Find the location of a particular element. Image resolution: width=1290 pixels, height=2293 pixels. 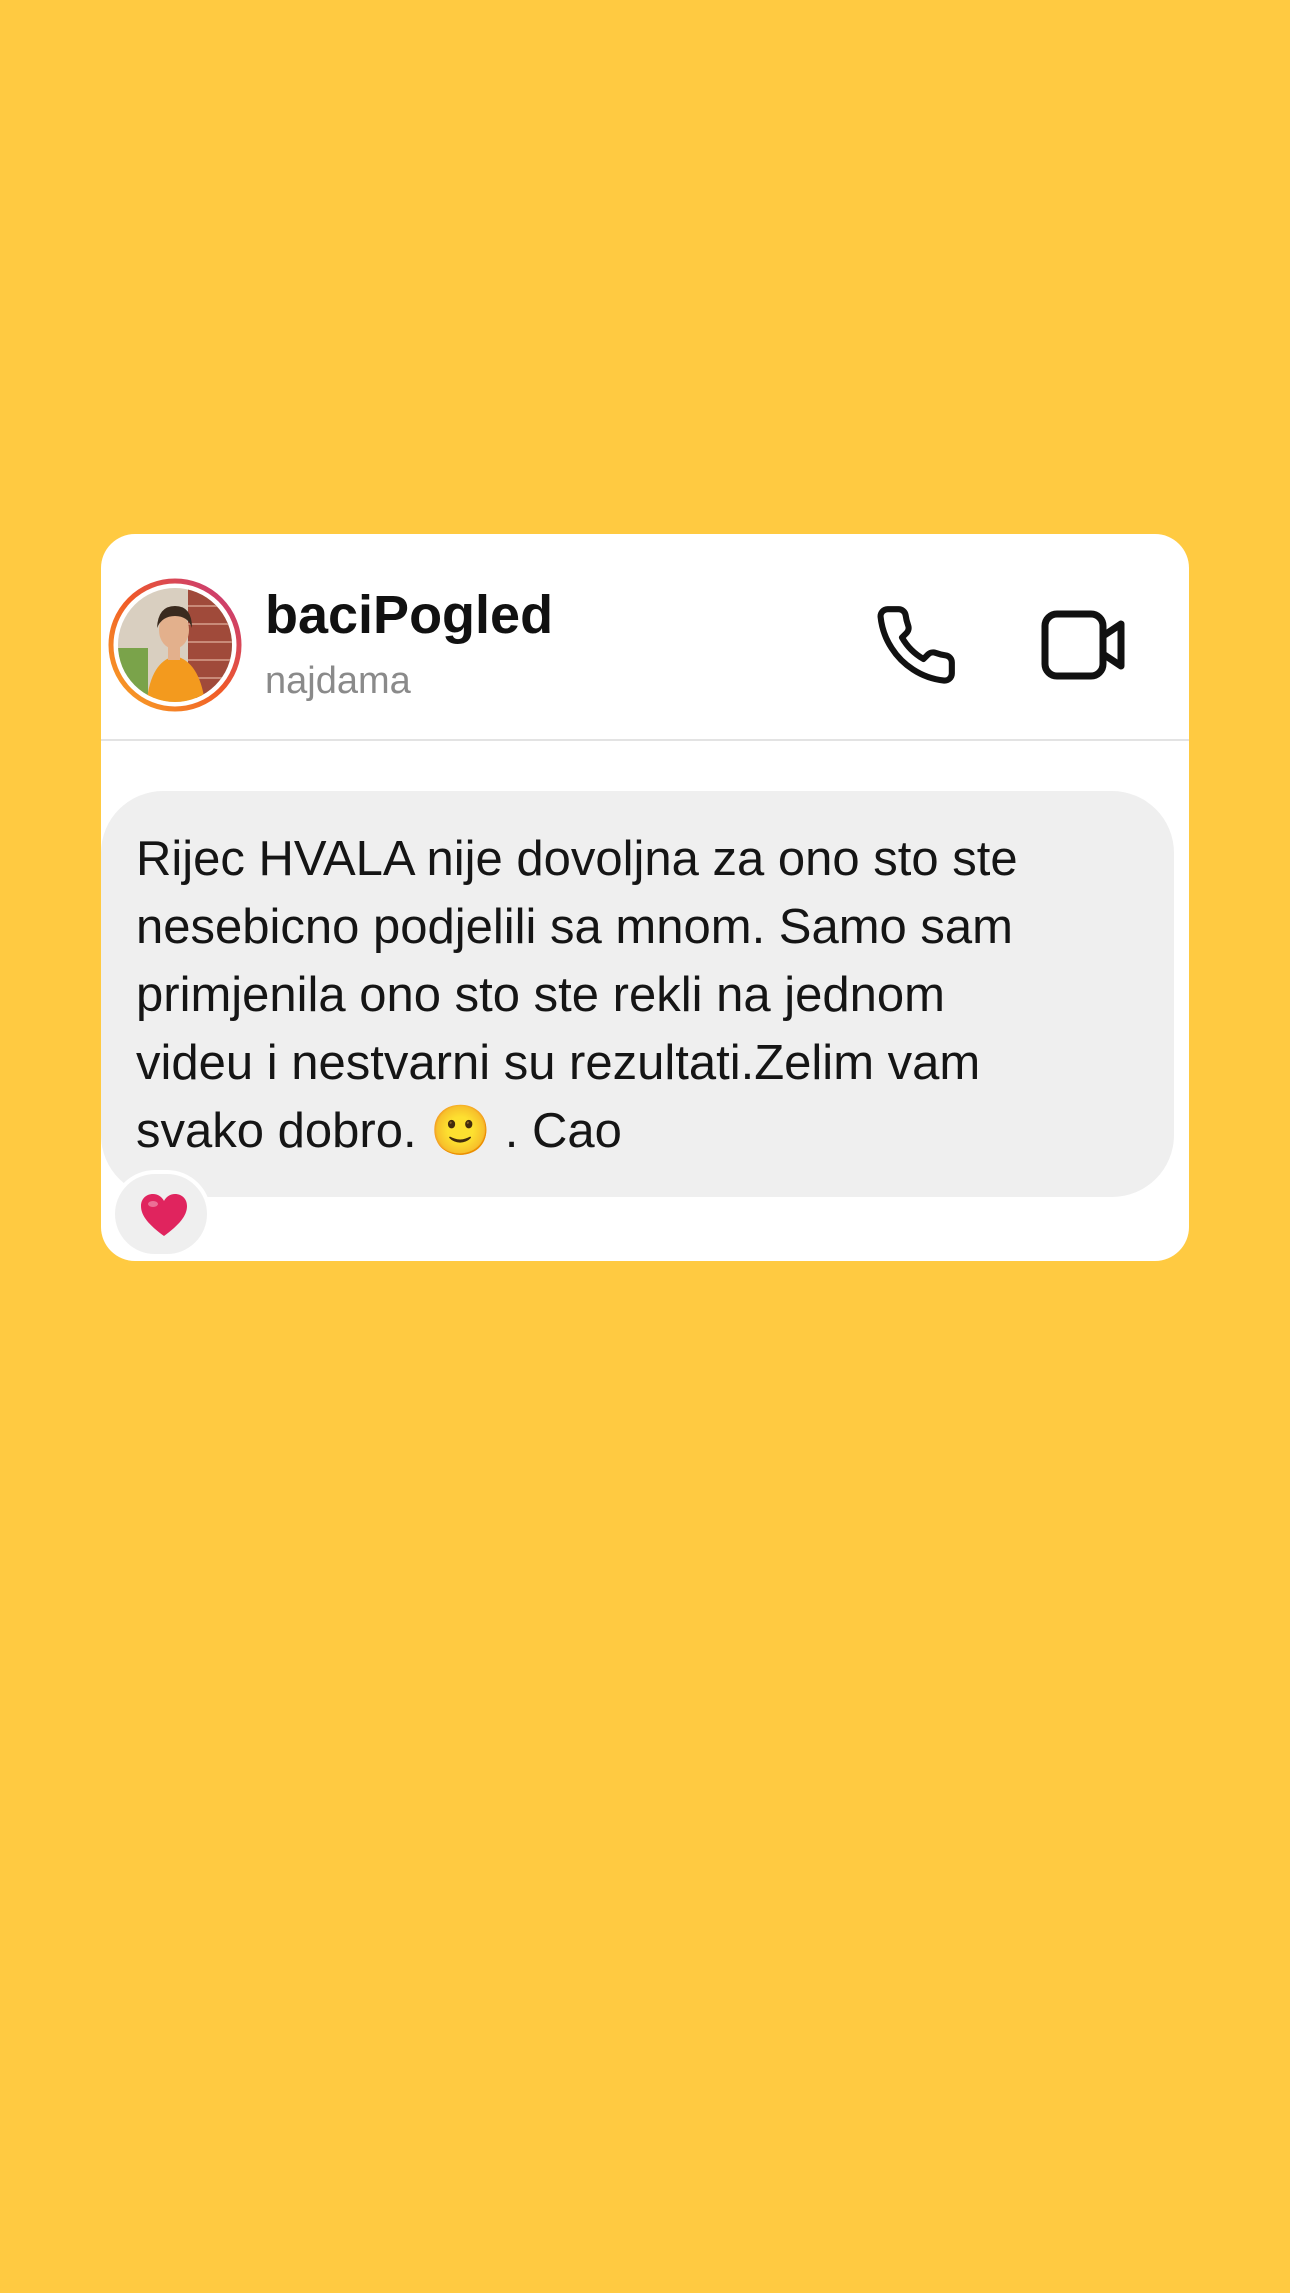

avatar is located at coordinates (175, 645).